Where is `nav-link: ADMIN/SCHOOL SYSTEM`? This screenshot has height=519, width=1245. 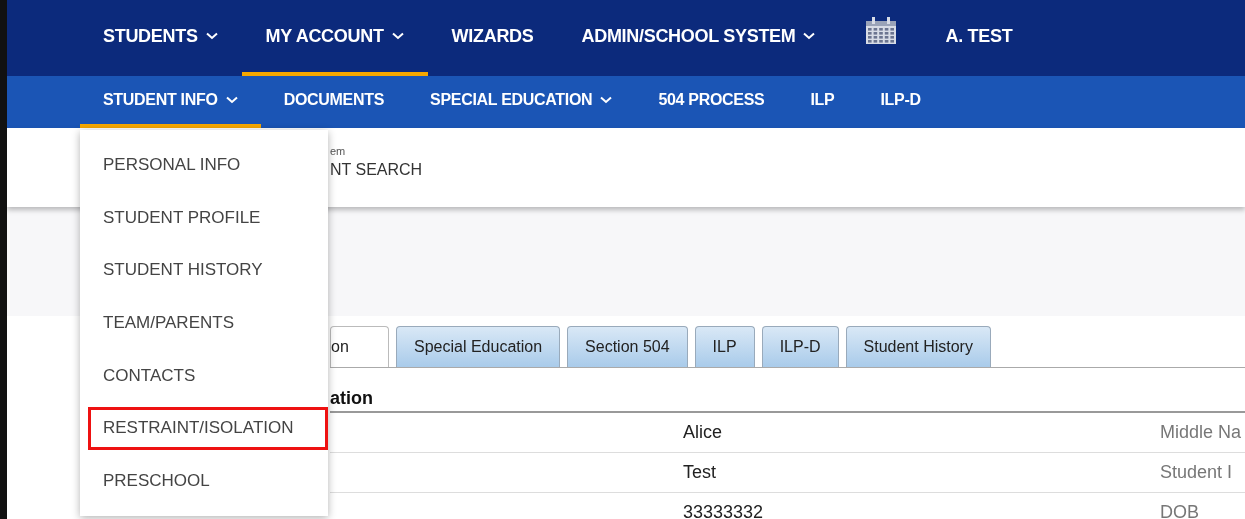 nav-link: ADMIN/SCHOOL SYSTEM is located at coordinates (698, 38).